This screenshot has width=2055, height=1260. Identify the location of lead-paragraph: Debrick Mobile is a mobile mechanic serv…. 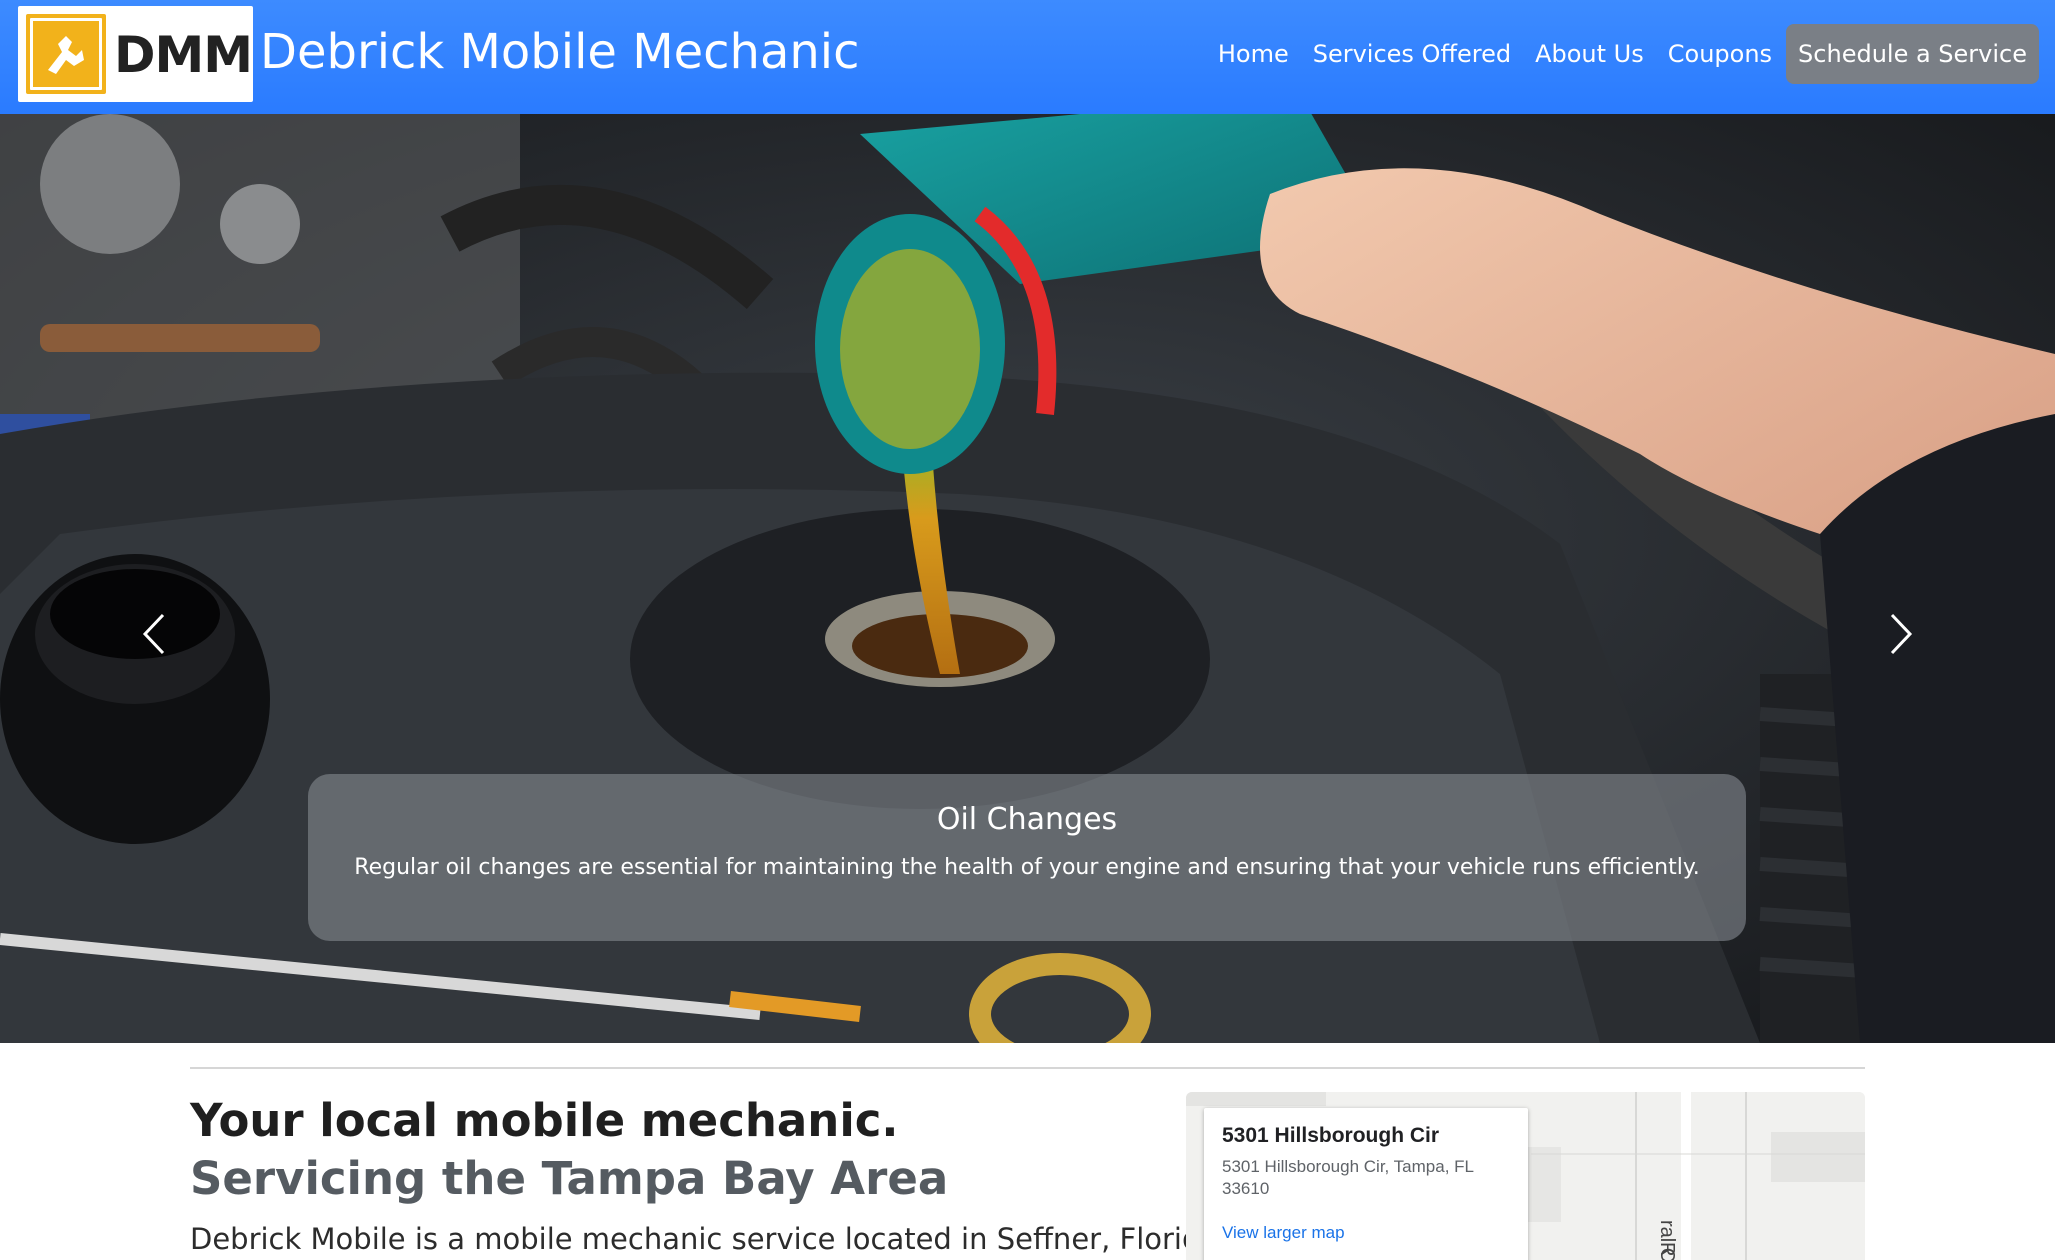
(704, 1239).